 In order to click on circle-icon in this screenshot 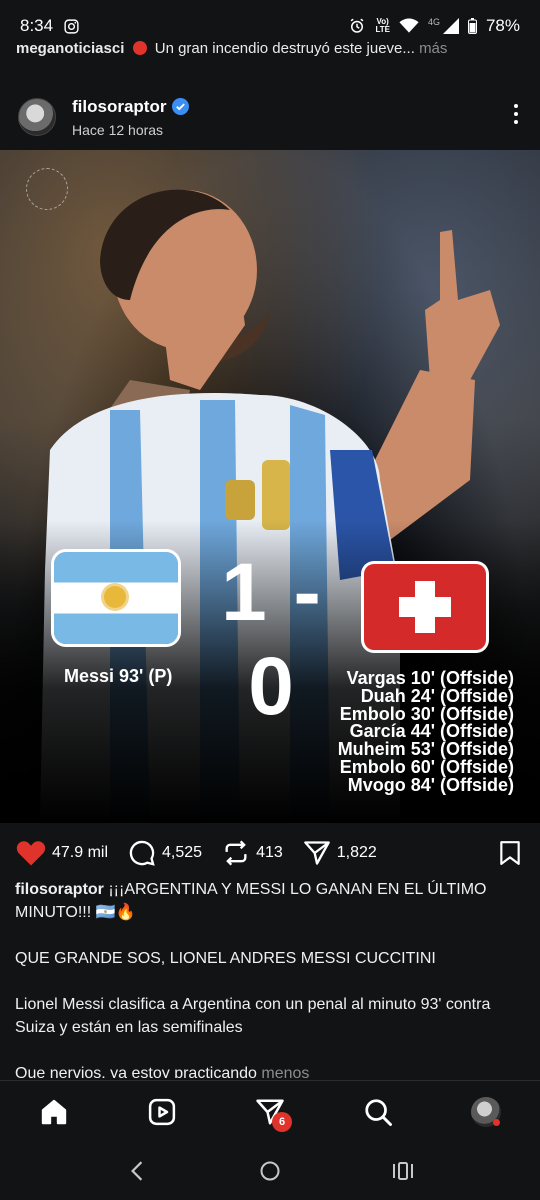, I will do `click(270, 1171)`.